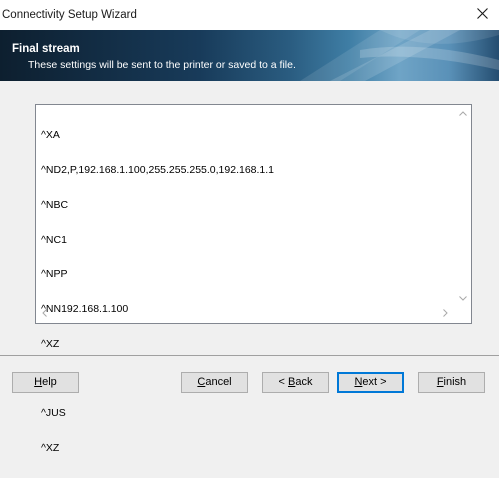 This screenshot has width=499, height=478. Describe the element at coordinates (399, 55) in the screenshot. I see `banner-decoration` at that location.